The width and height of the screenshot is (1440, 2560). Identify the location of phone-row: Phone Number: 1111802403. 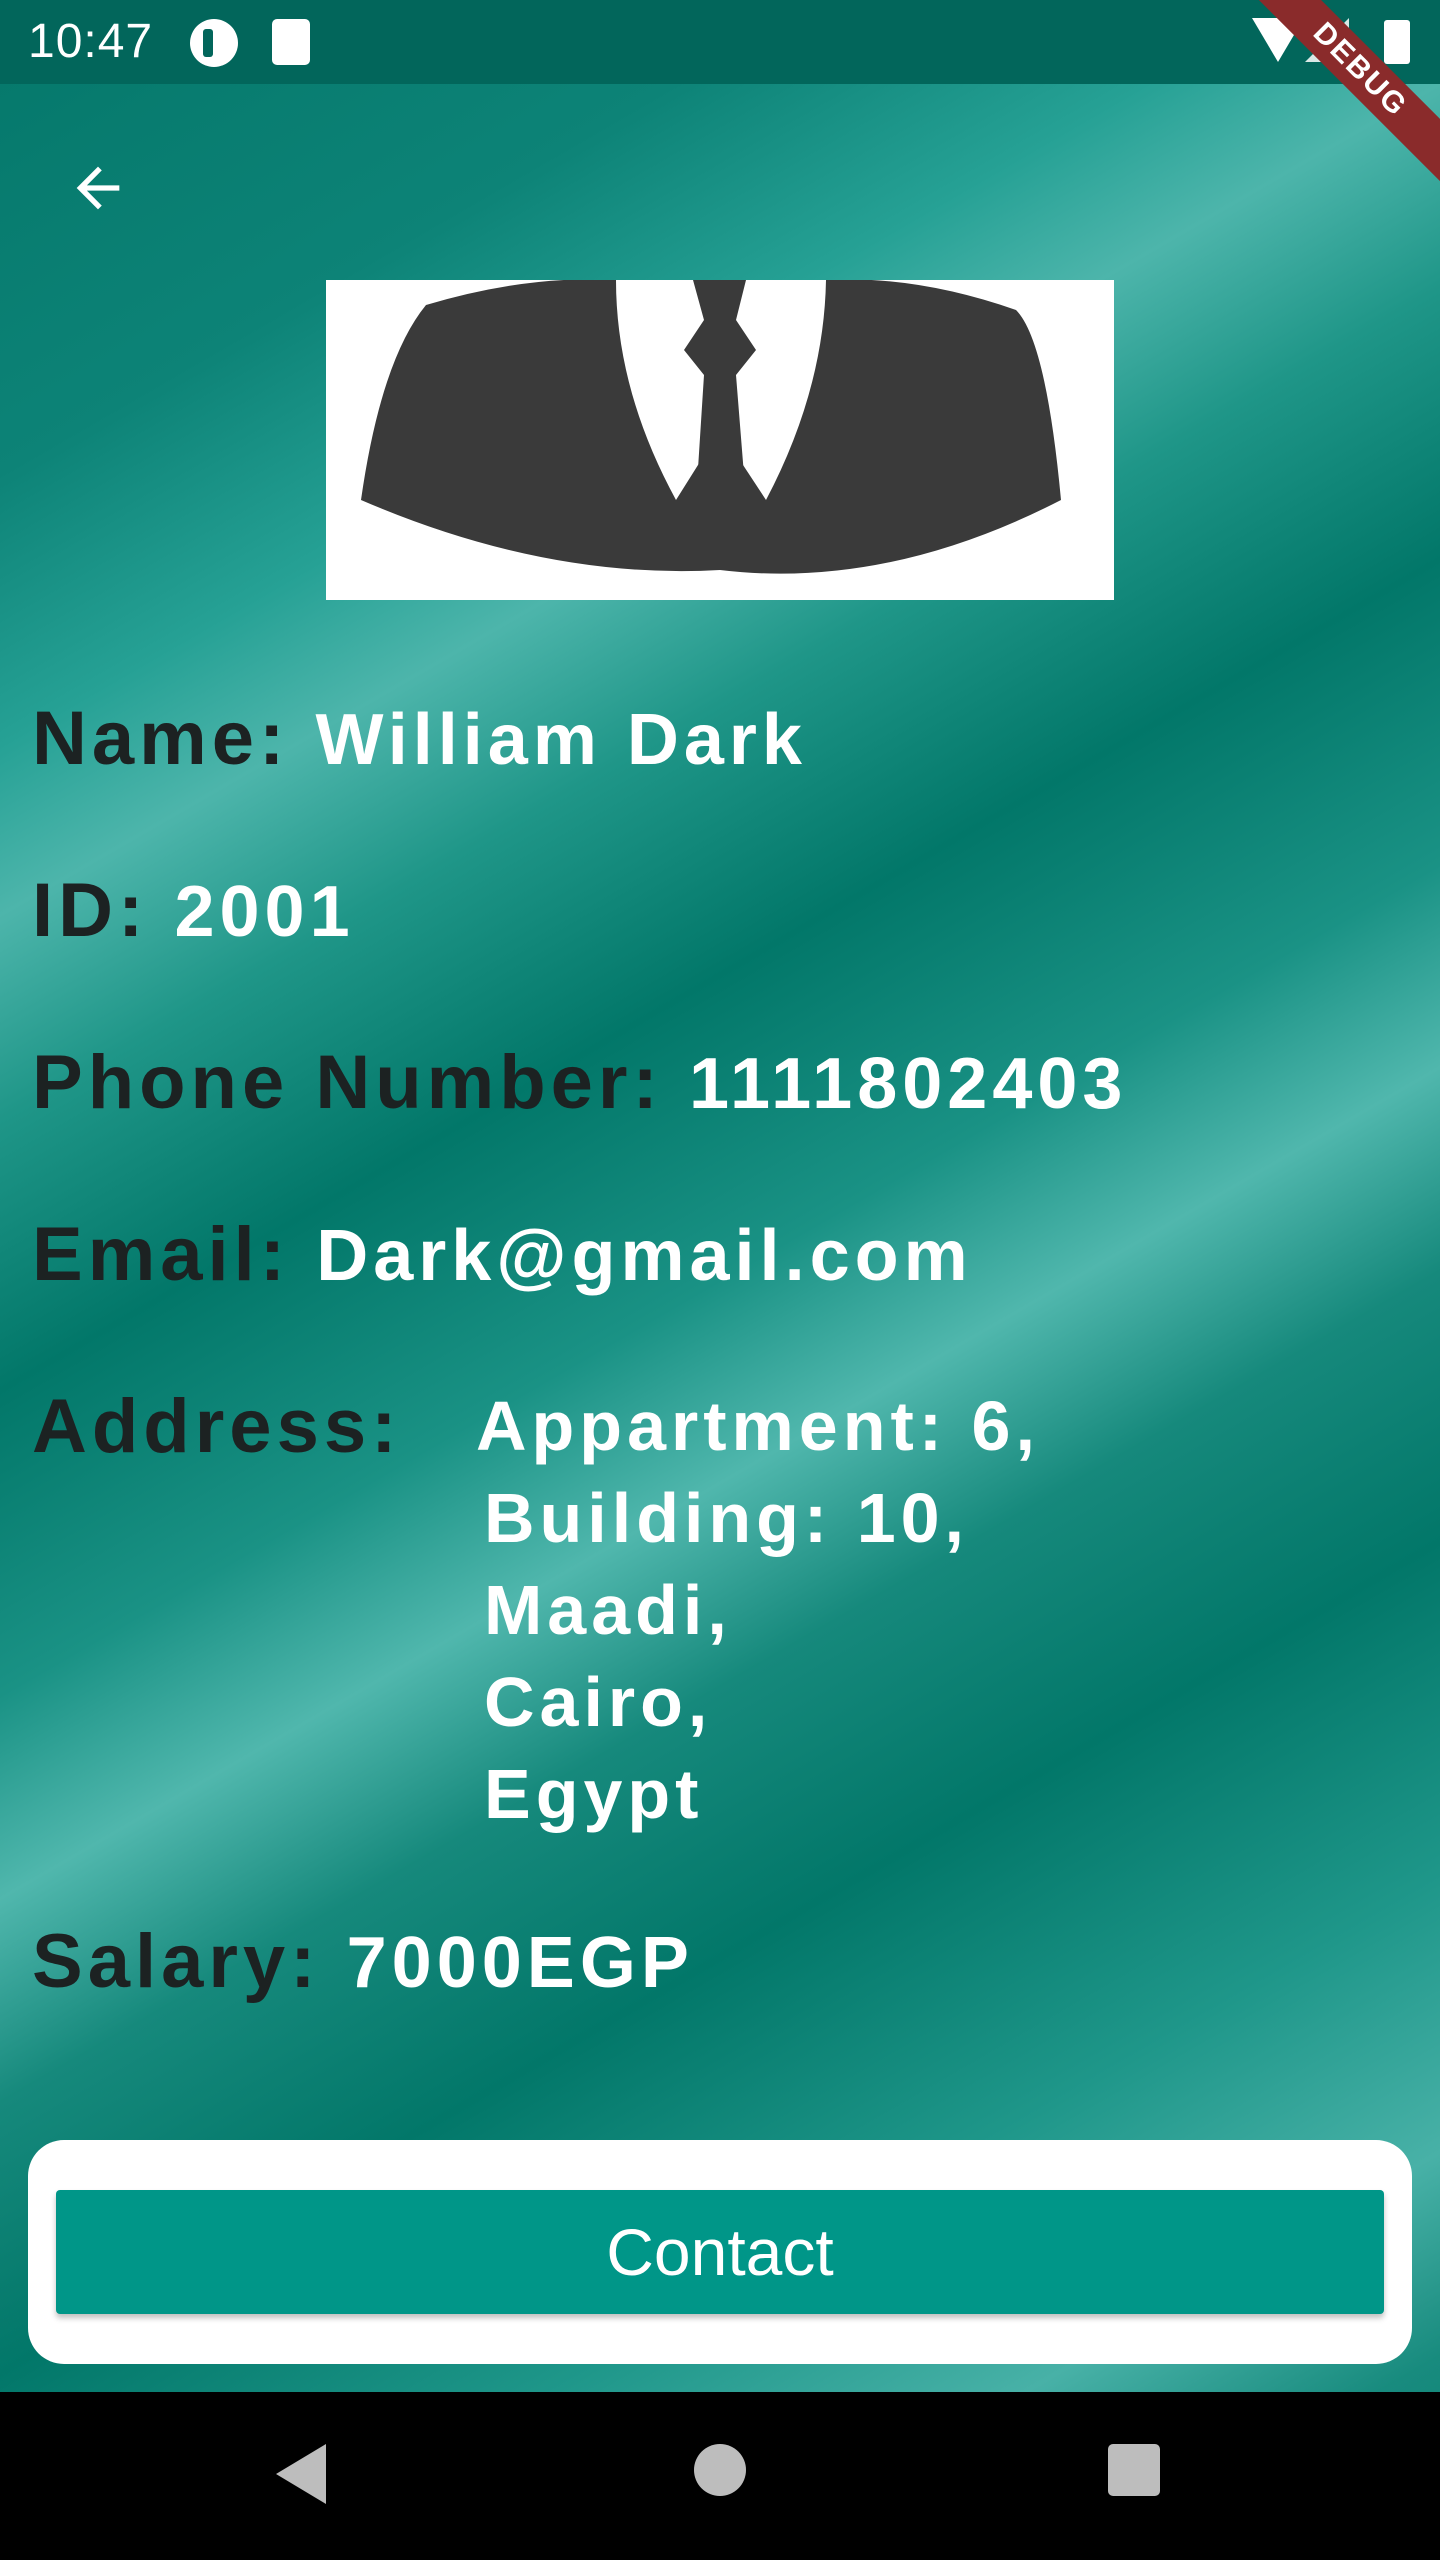
(579, 1082).